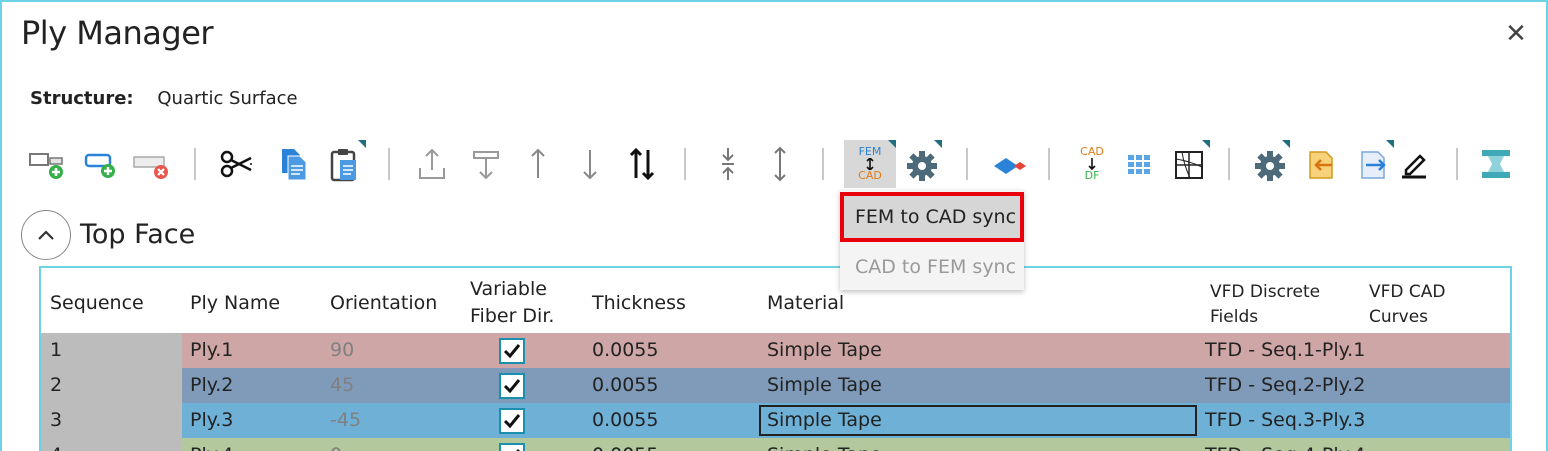  I want to click on ply-name-cell: Ply.2, so click(211, 385).